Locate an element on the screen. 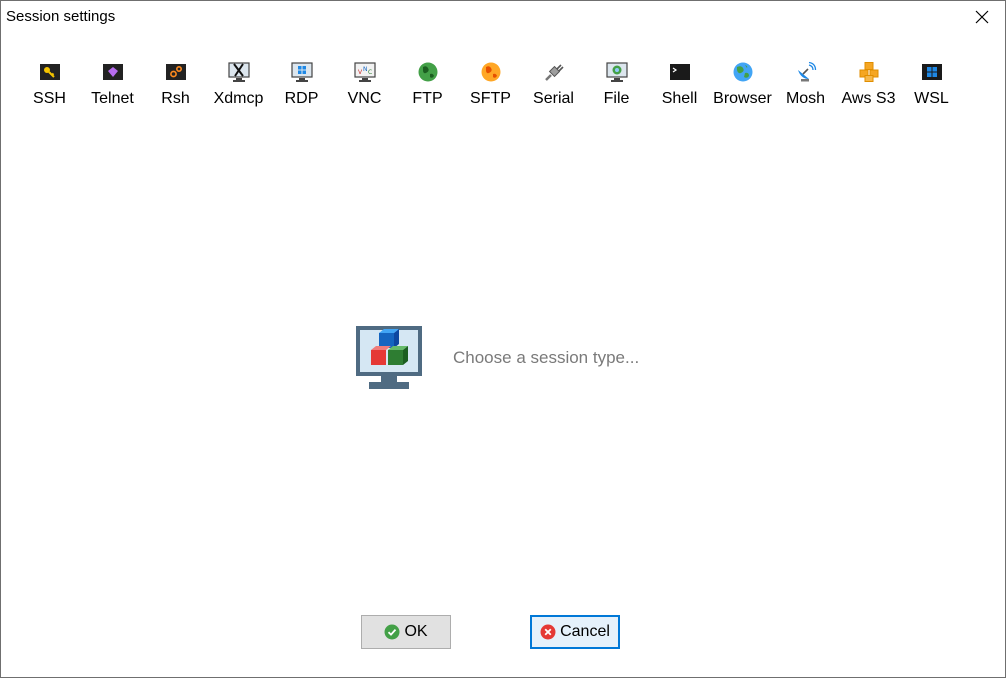 The image size is (1006, 678). session-type-label: File is located at coordinates (616, 98).